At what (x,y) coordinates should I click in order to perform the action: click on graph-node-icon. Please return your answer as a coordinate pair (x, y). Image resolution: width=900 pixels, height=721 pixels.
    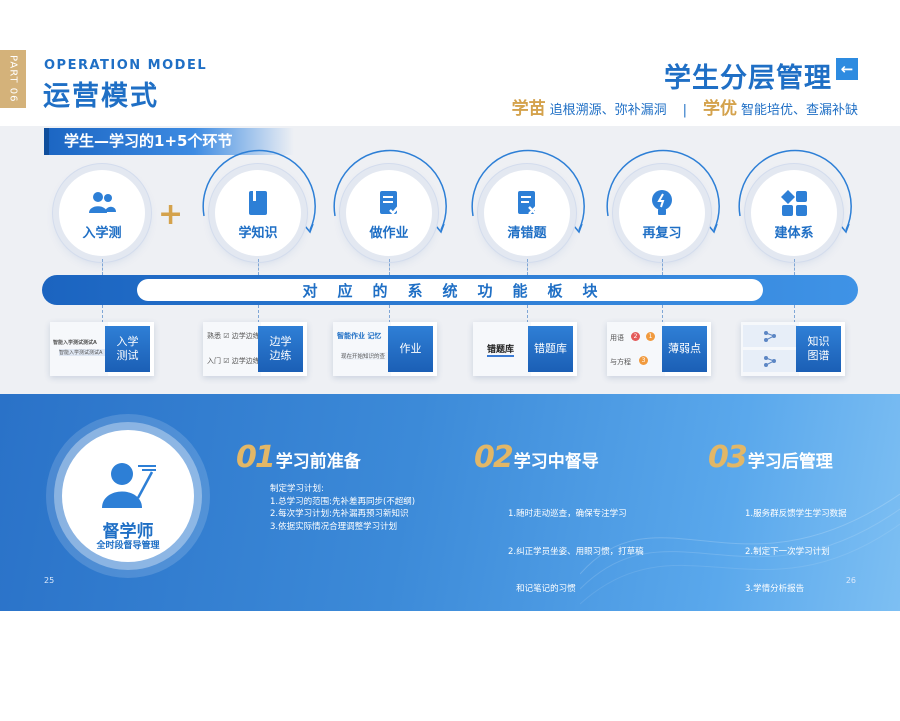
    Looking at the image, I should click on (770, 361).